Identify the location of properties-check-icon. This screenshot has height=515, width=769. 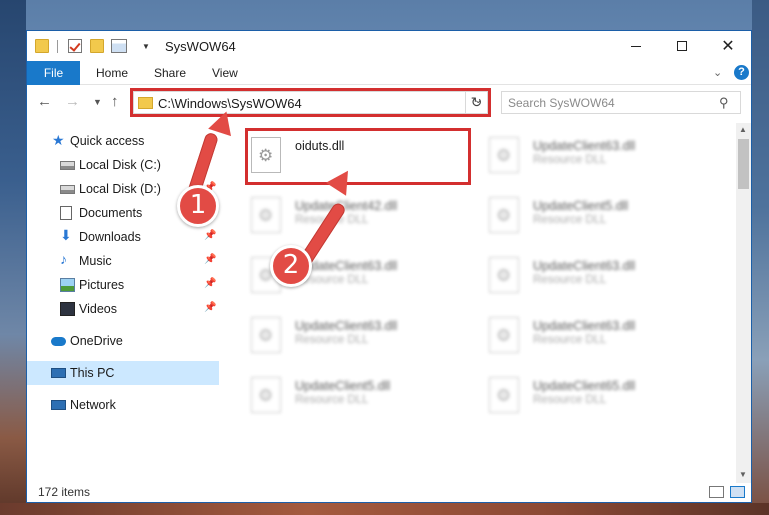
(75, 46).